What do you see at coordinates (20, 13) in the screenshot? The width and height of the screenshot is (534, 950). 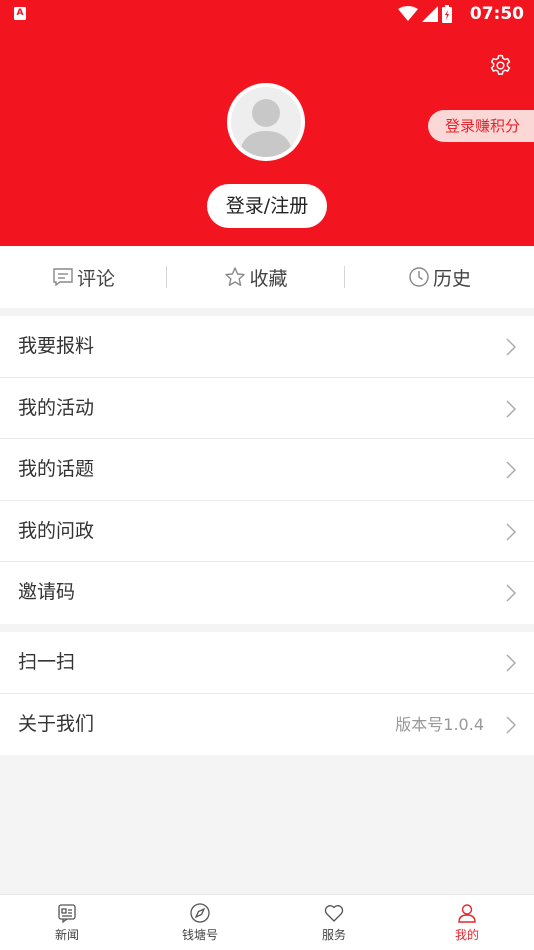 I see `app-notification-icon: A` at bounding box center [20, 13].